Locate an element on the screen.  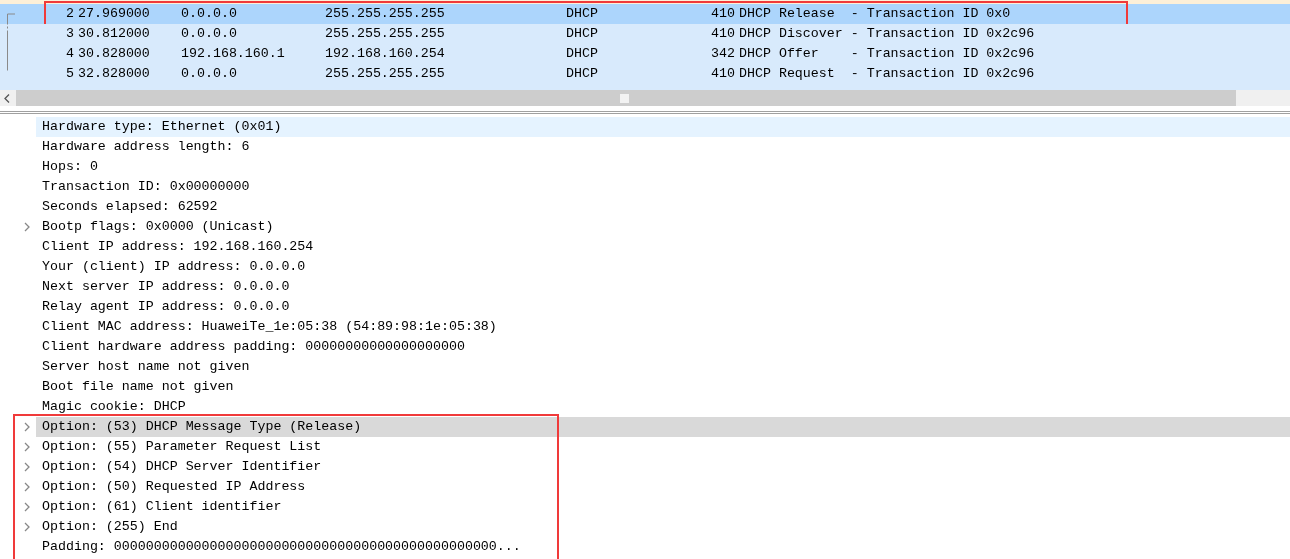
packet-source: 192.168.160.1 is located at coordinates (233, 54).